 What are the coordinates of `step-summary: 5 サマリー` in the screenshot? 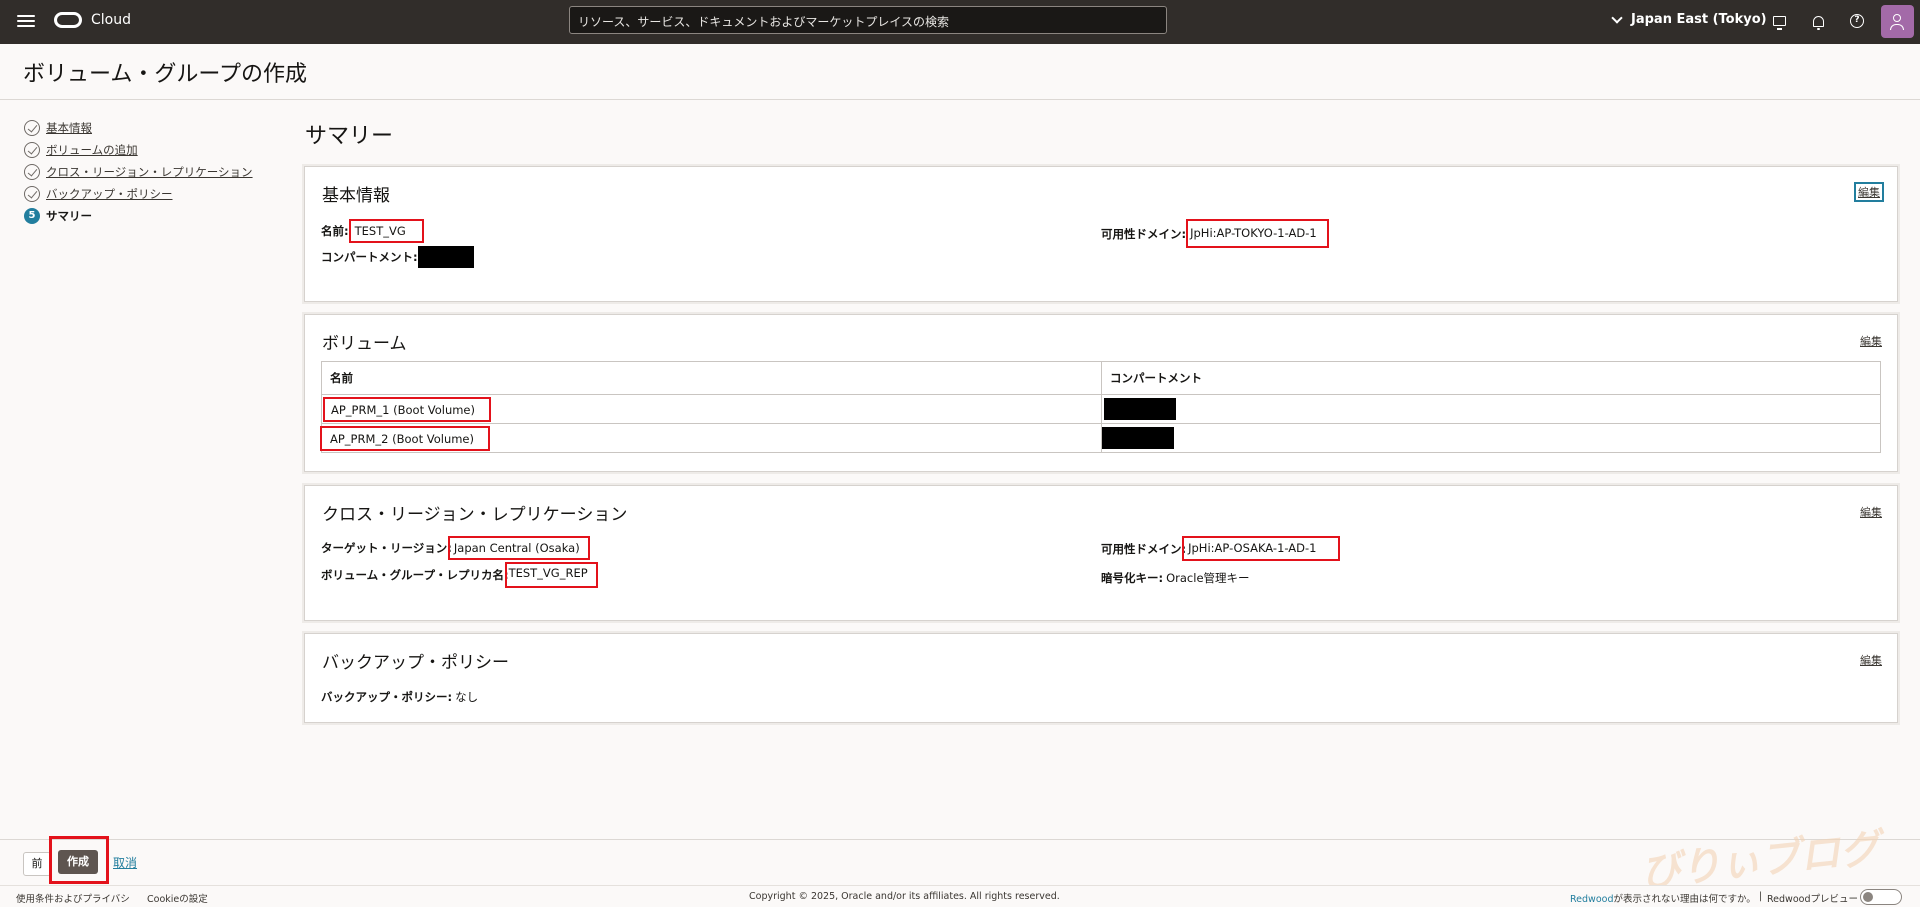 It's located at (138, 216).